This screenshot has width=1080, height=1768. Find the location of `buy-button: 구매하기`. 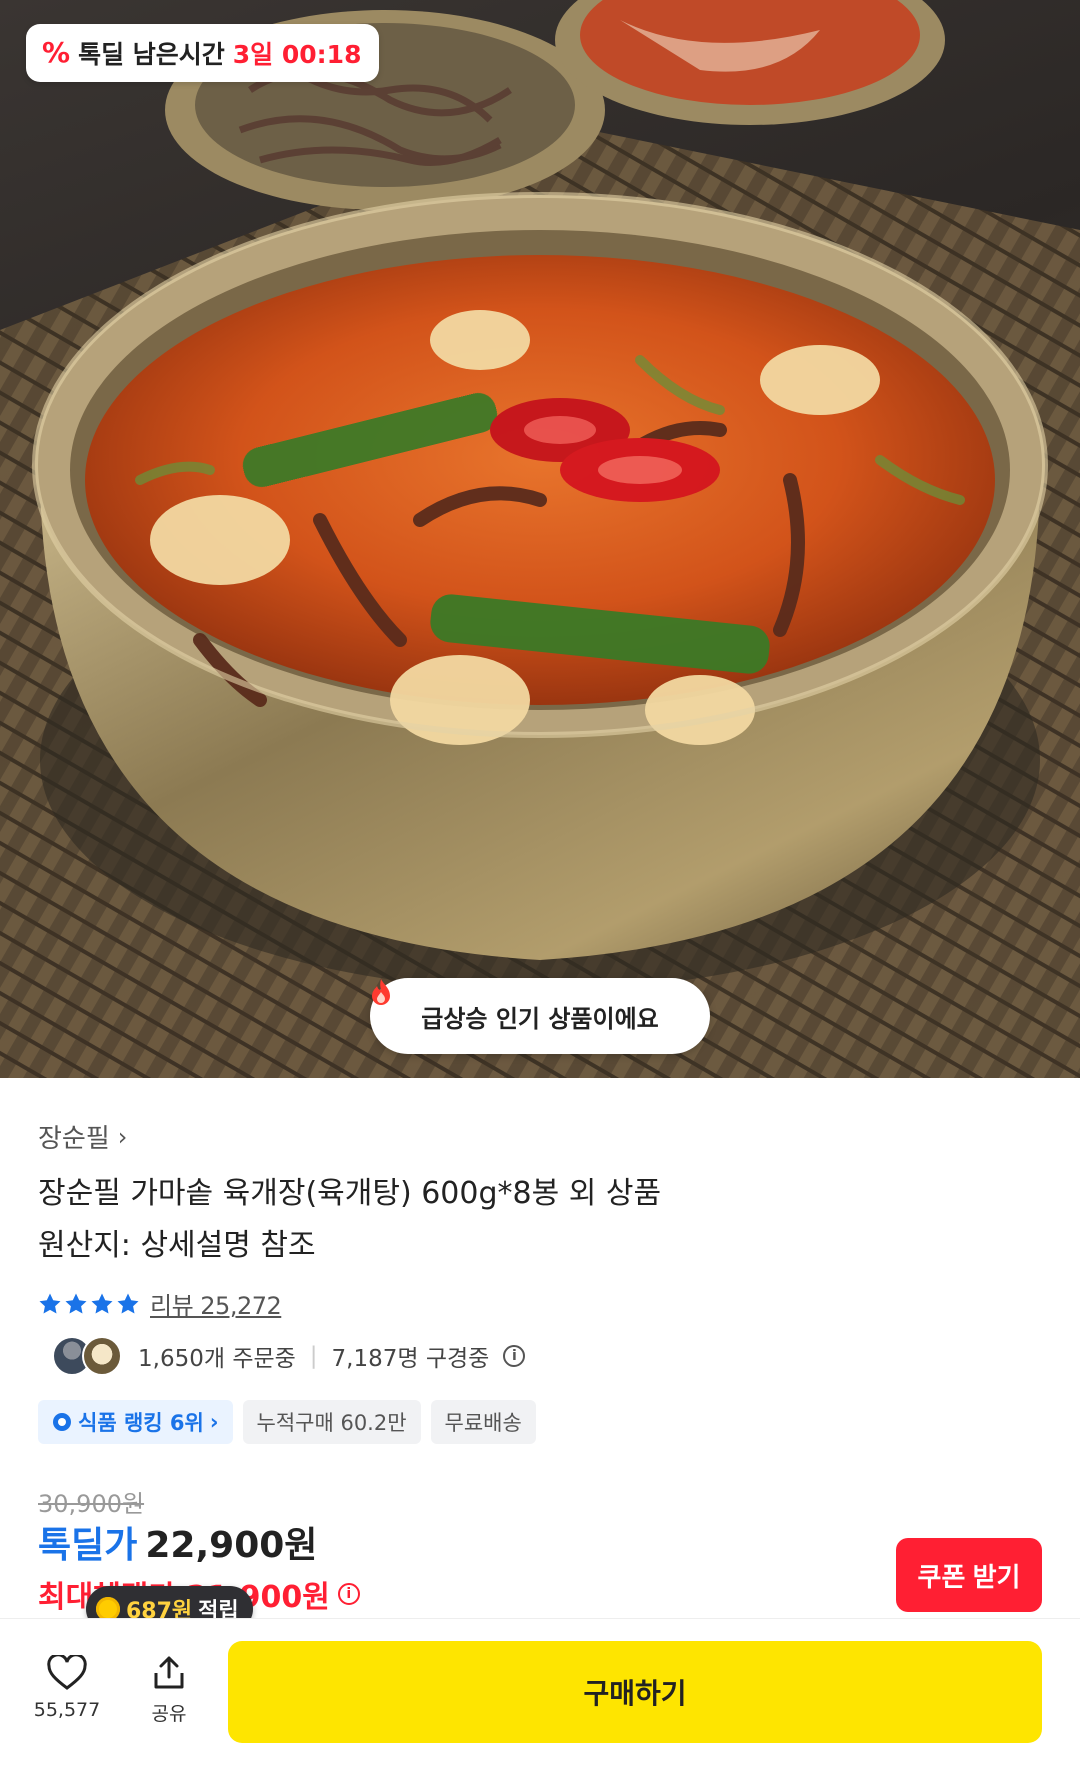

buy-button: 구매하기 is located at coordinates (635, 1692).